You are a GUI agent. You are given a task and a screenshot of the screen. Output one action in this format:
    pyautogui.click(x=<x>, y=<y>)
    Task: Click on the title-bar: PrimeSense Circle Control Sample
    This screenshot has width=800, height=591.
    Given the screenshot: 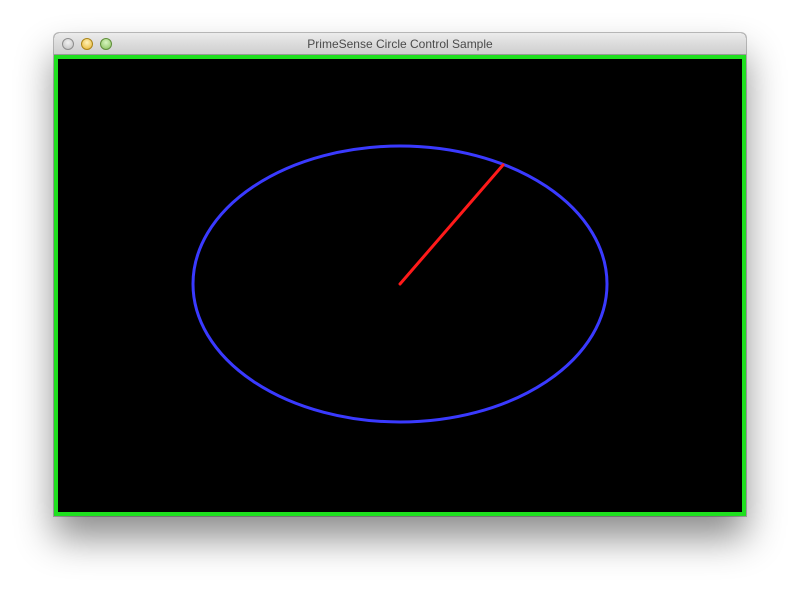 What is the action you would take?
    pyautogui.click(x=400, y=44)
    